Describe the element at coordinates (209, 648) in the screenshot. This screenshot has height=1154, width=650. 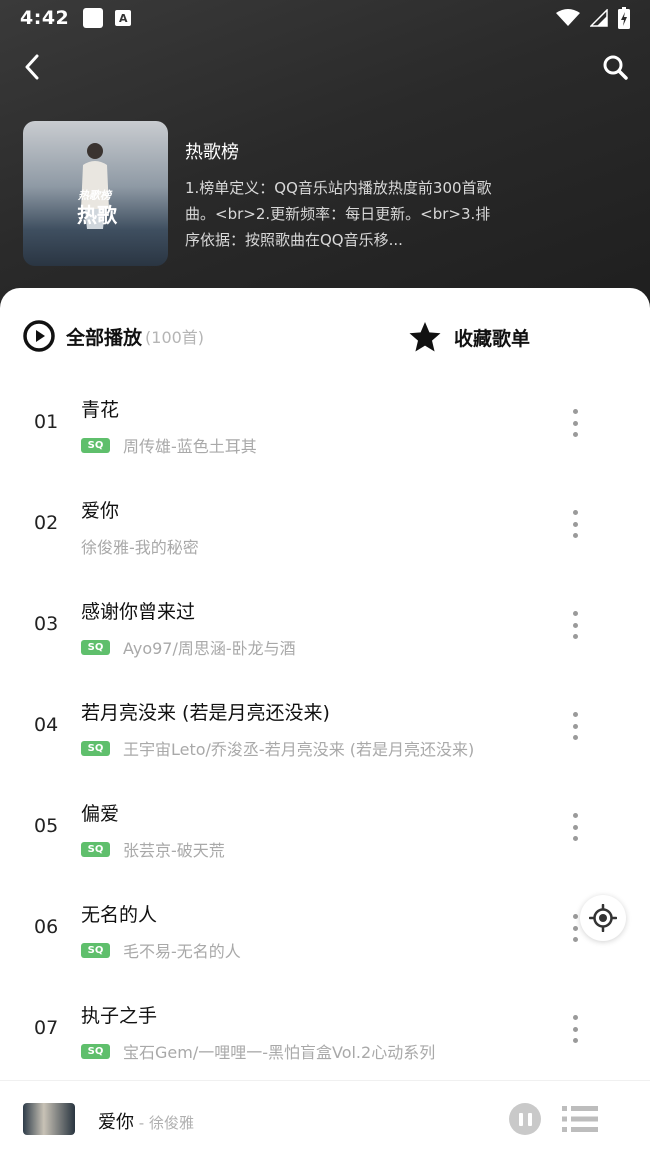
I see `song-artist-album: Ayo97/周思涵-卧龙与酒` at that location.